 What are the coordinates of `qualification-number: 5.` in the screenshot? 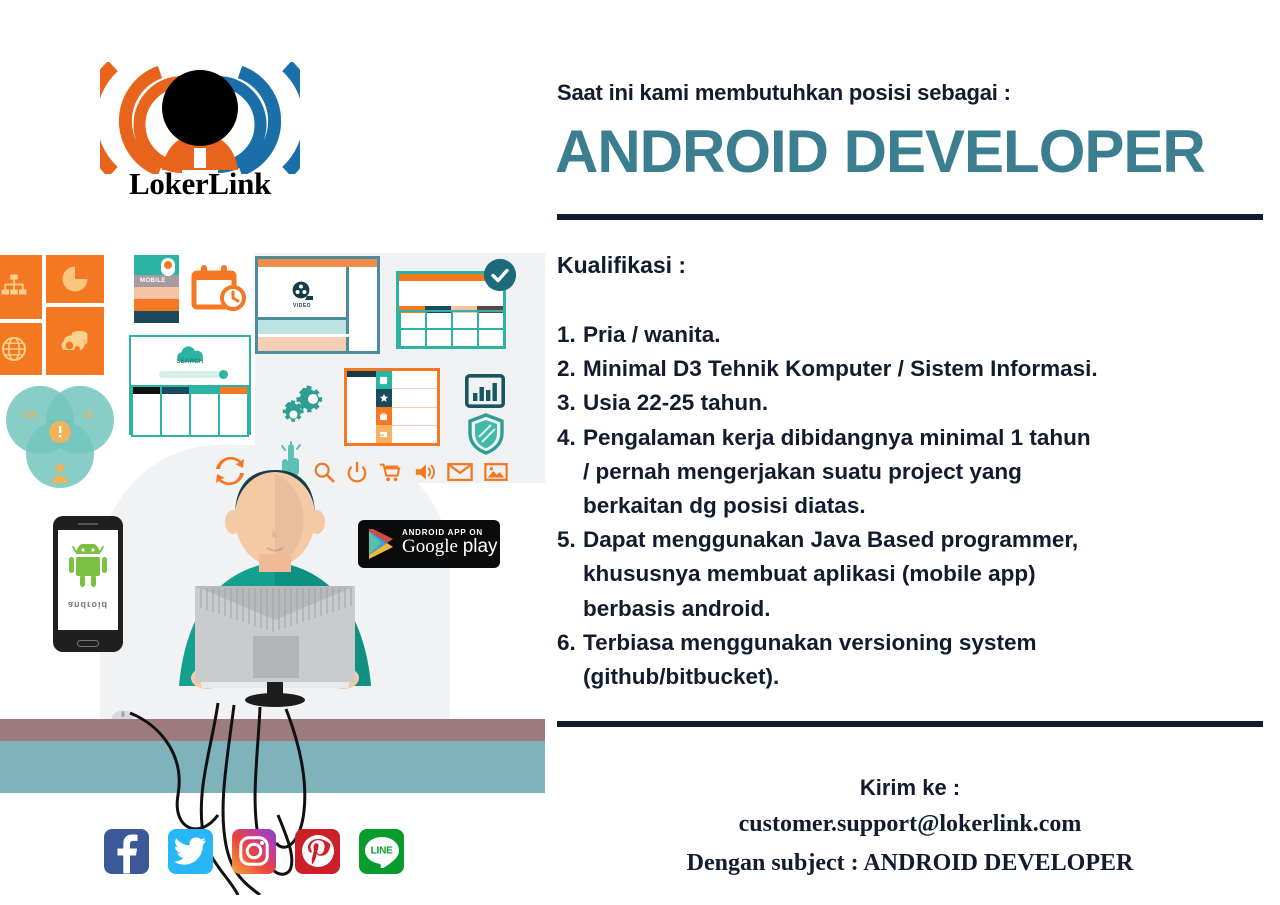 It's located at (566, 540).